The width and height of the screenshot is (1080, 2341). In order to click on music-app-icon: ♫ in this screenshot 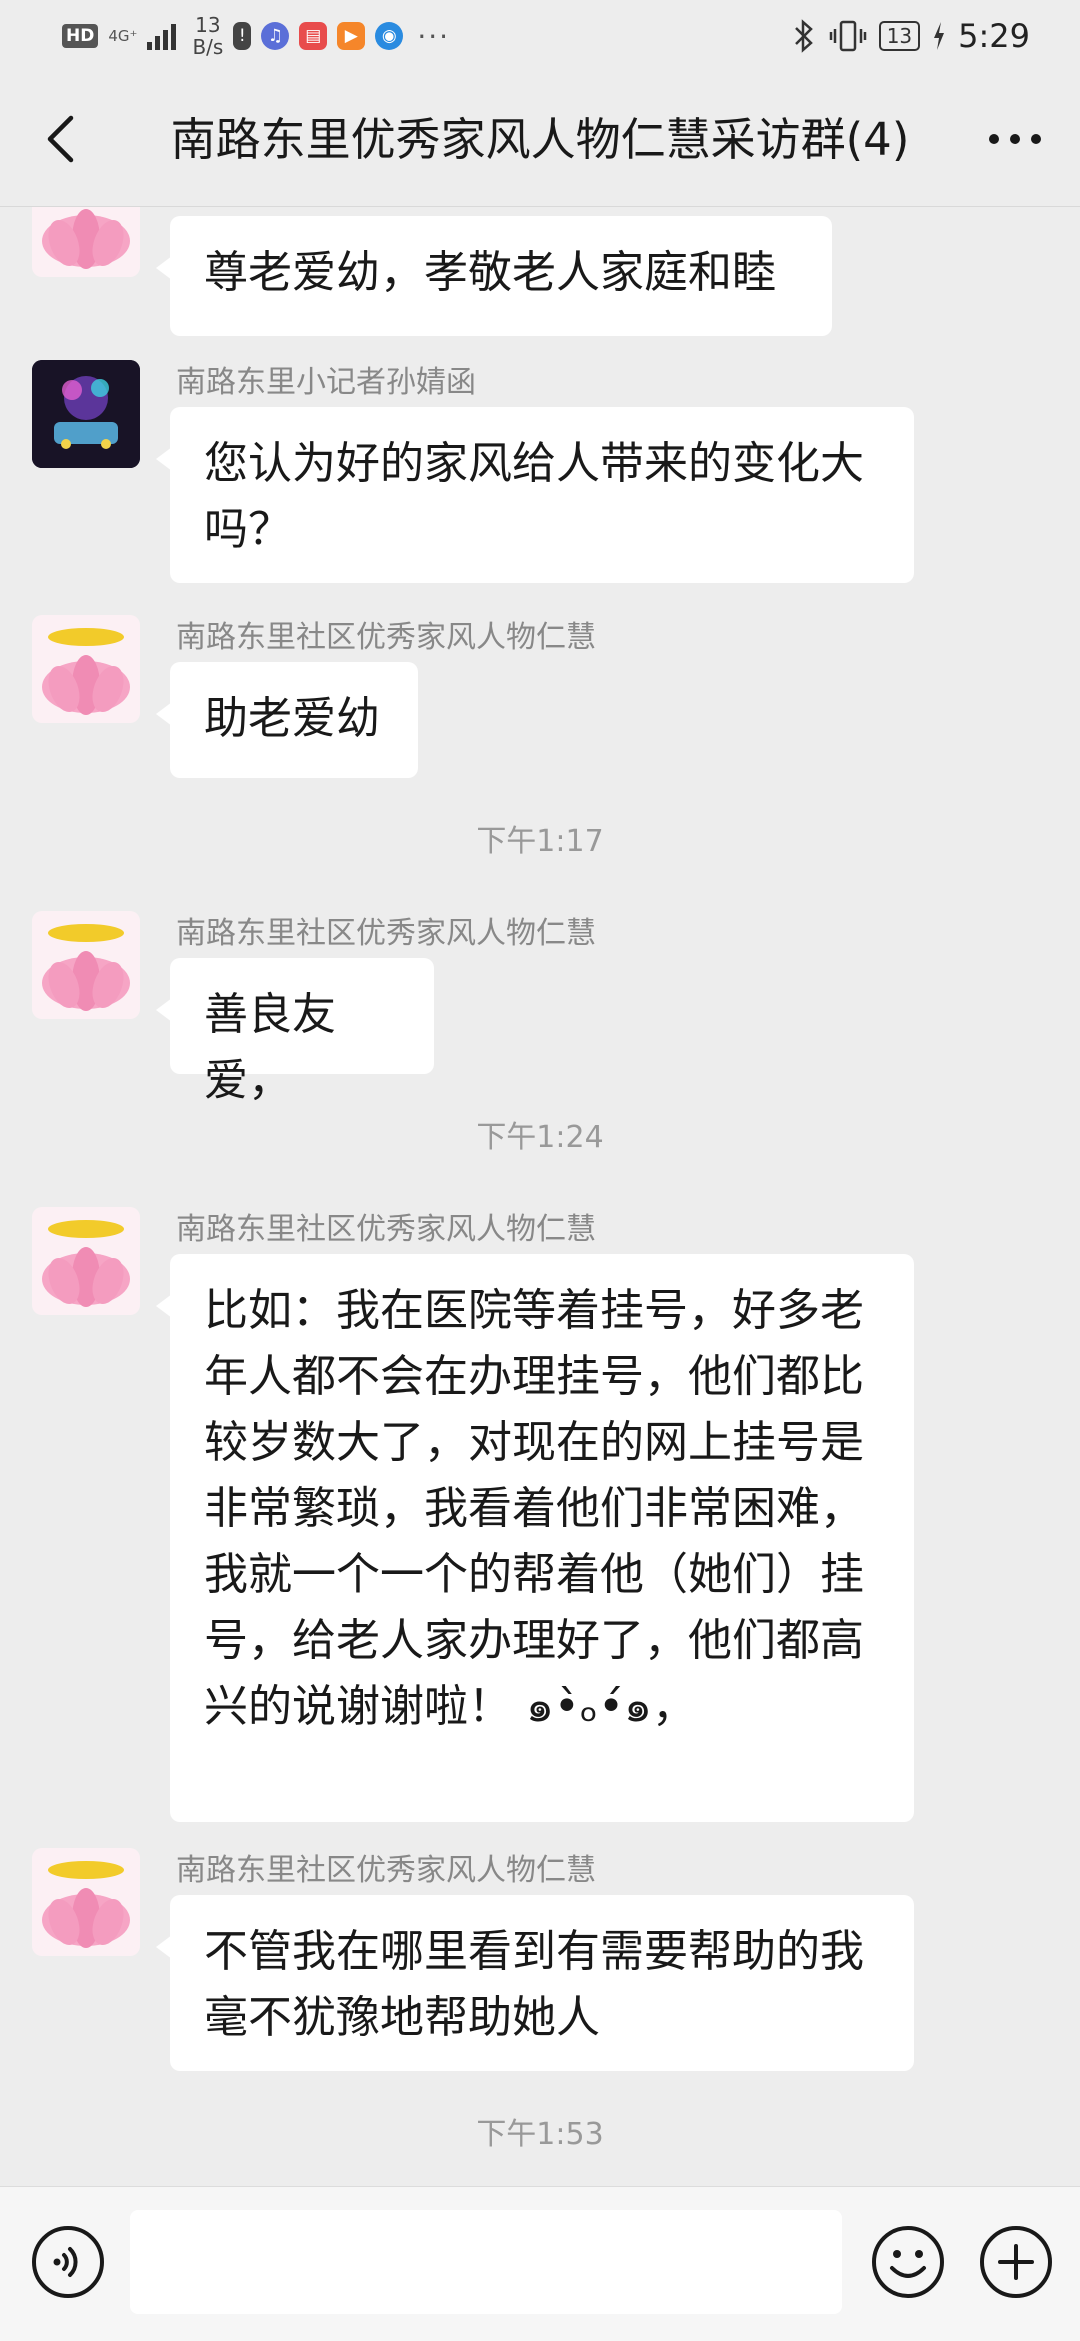, I will do `click(275, 36)`.